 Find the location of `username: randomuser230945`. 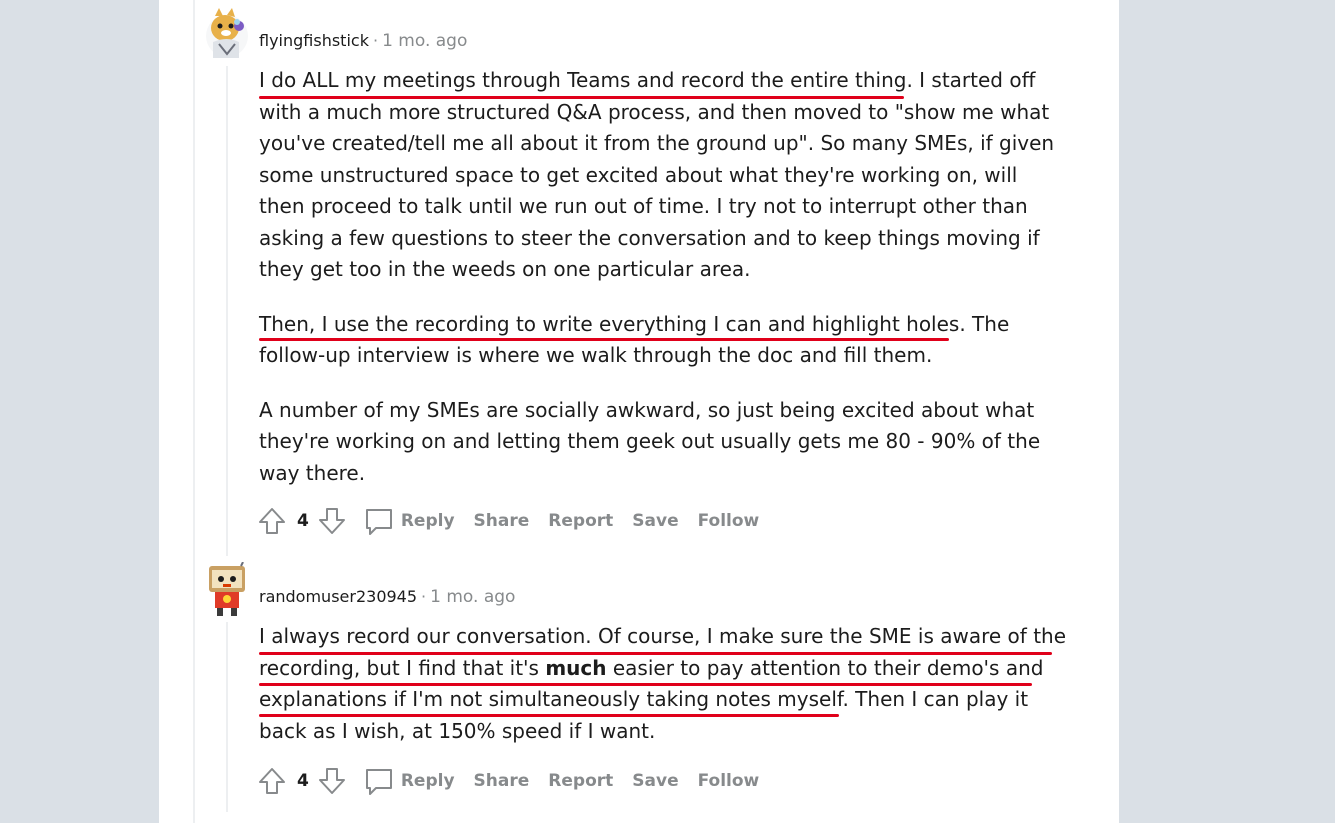

username: randomuser230945 is located at coordinates (338, 596).